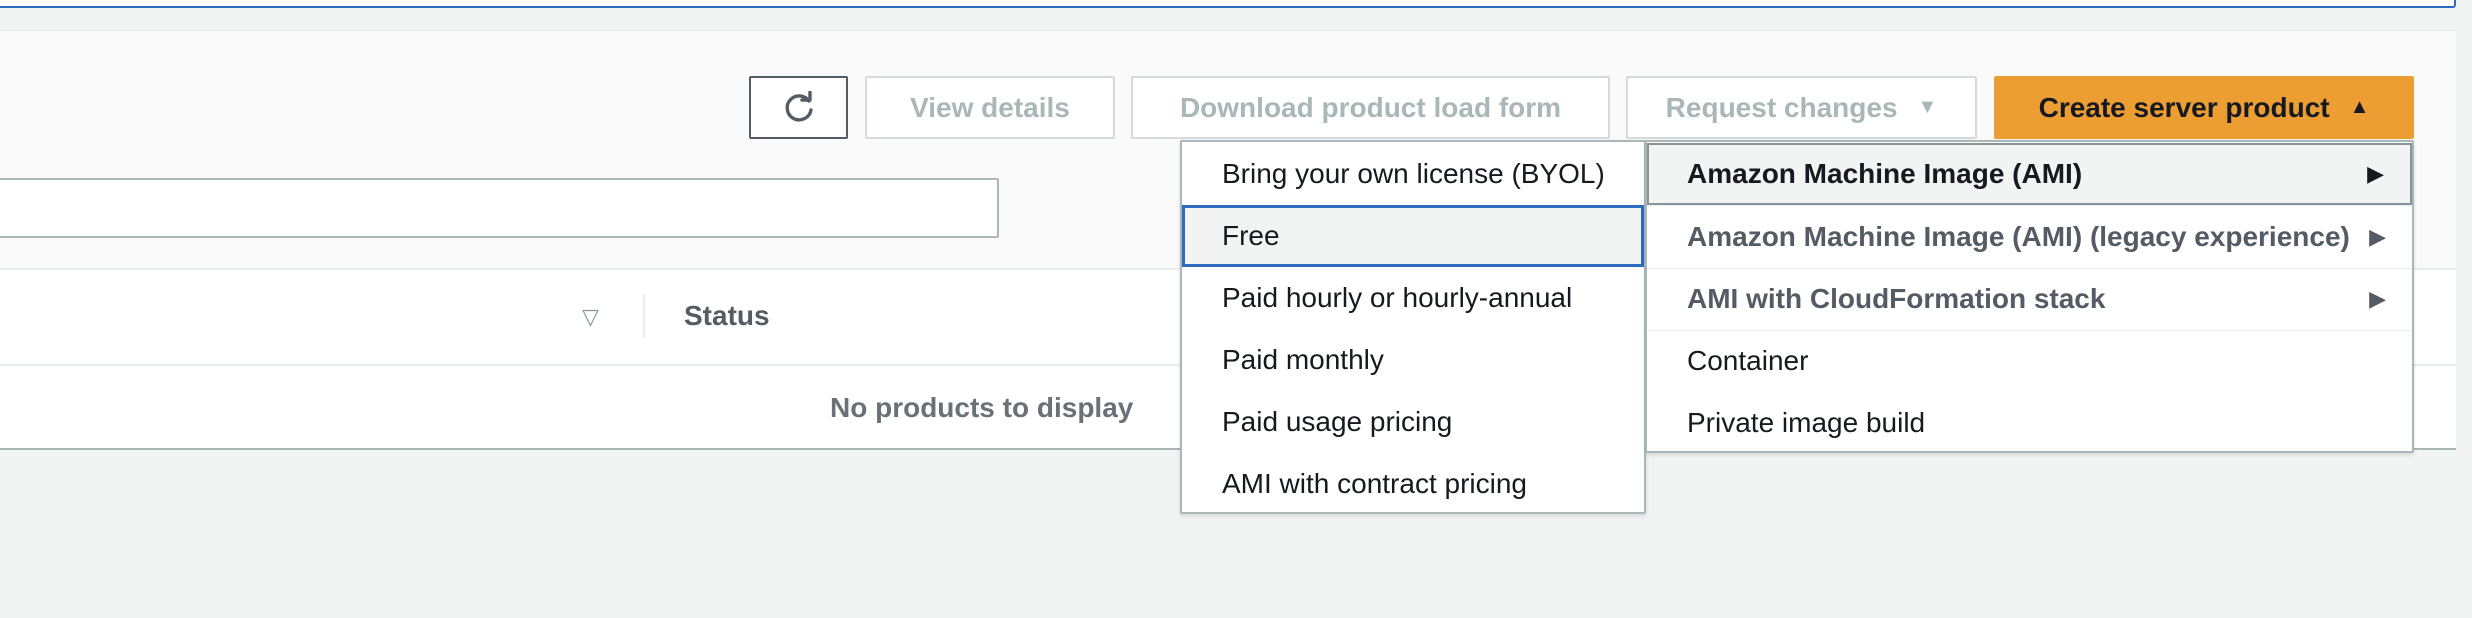 The image size is (2472, 618). I want to click on empty-state-message: No products to display, so click(982, 407).